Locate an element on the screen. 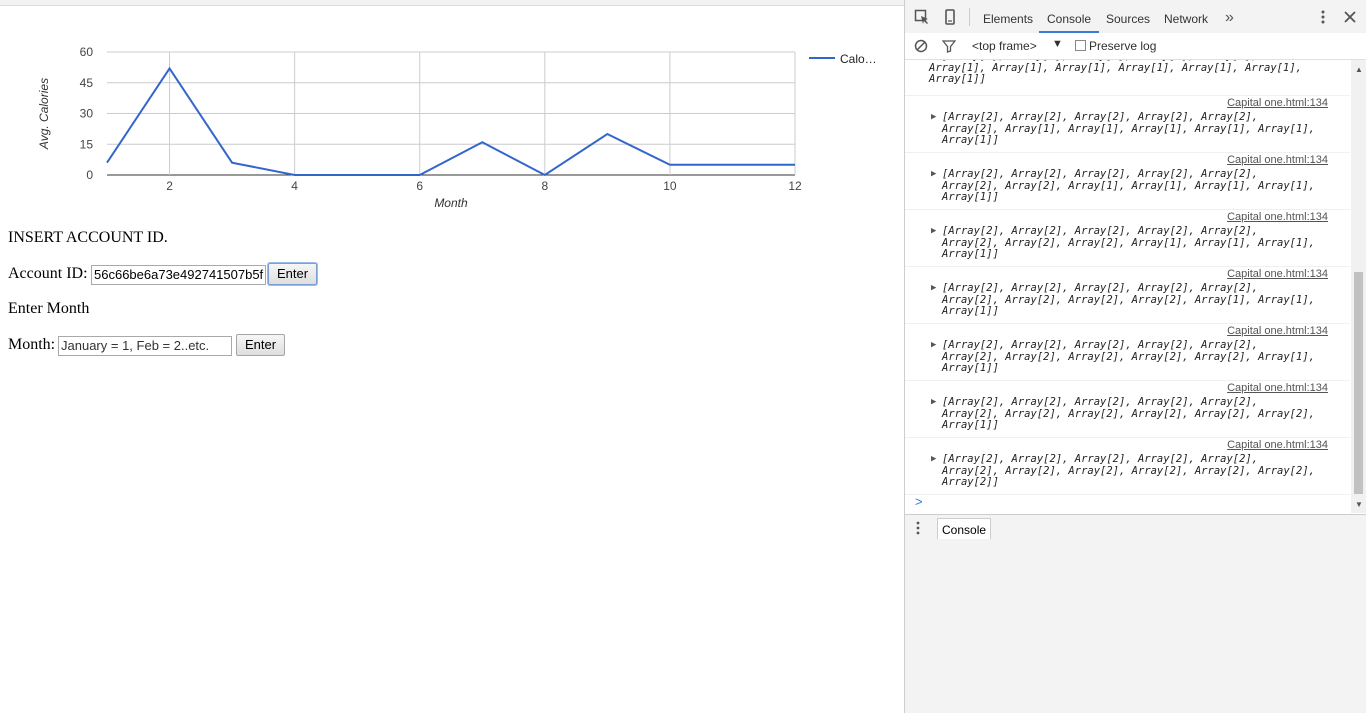 The width and height of the screenshot is (1366, 713). console-prompt: > is located at coordinates (919, 501).